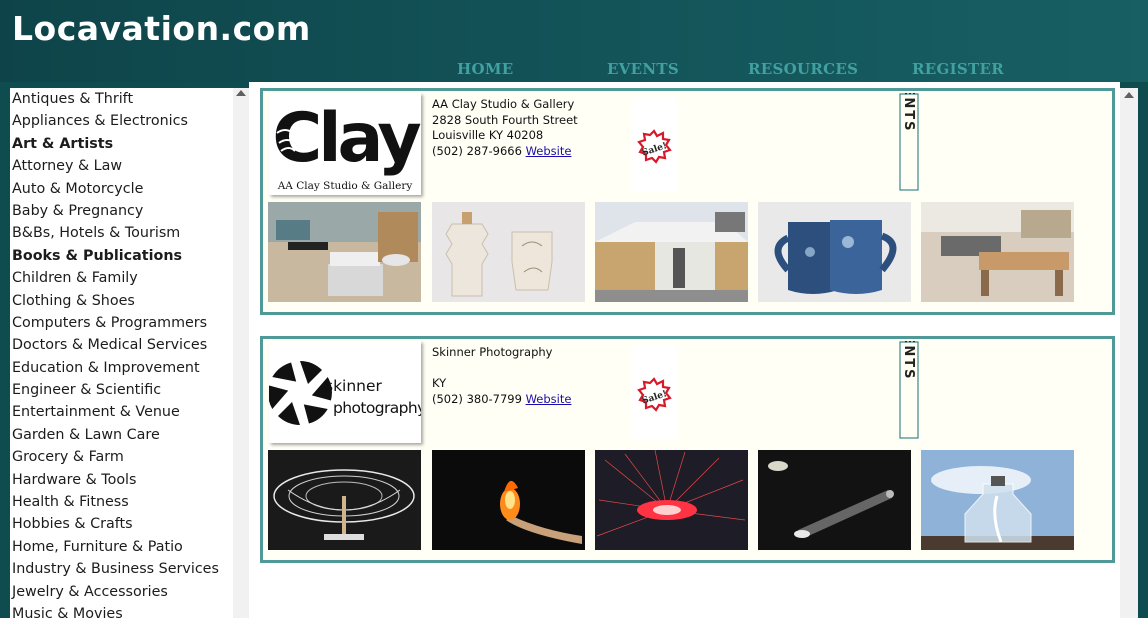 This screenshot has height=618, width=1148. I want to click on site-title: Locavation.com, so click(161, 28).